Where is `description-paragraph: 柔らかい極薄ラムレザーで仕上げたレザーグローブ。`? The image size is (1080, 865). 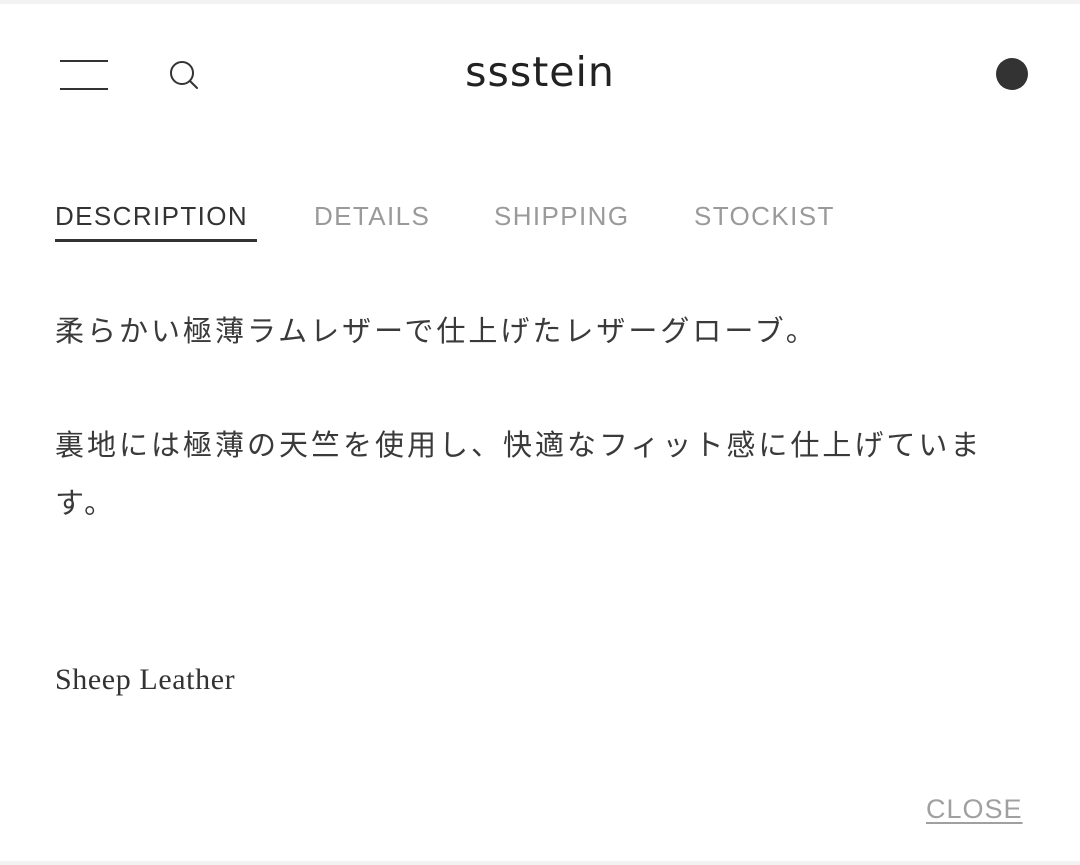
description-paragraph: 柔らかい極薄ラムレザーで仕上げたレザーグローブ。 is located at coordinates (436, 331).